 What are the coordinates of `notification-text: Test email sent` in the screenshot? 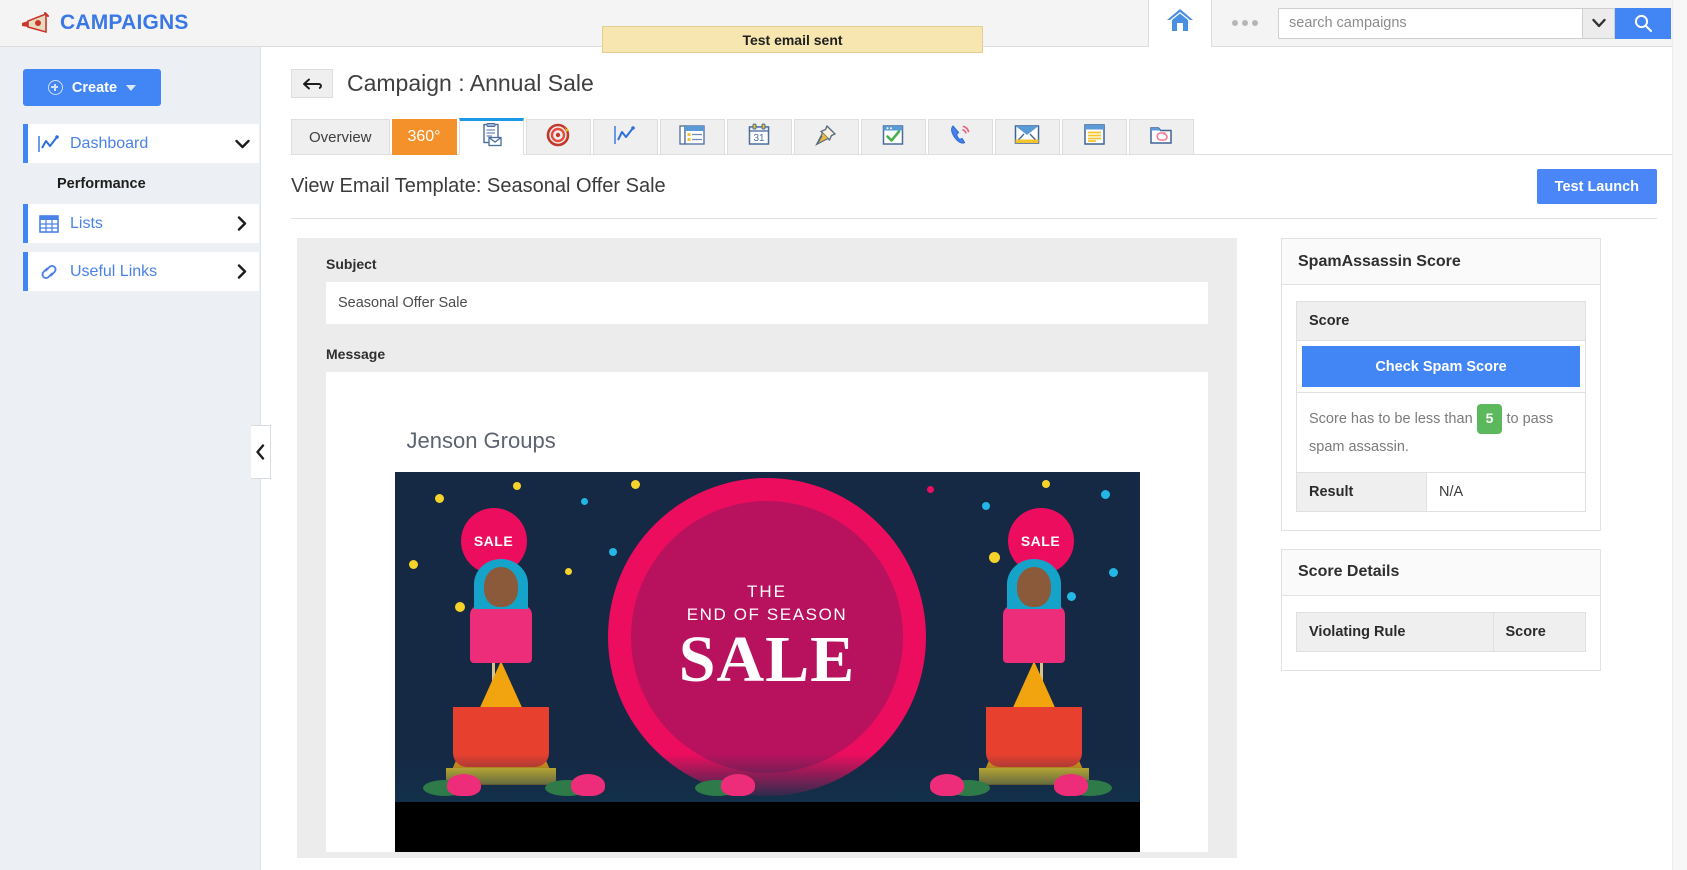 It's located at (792, 39).